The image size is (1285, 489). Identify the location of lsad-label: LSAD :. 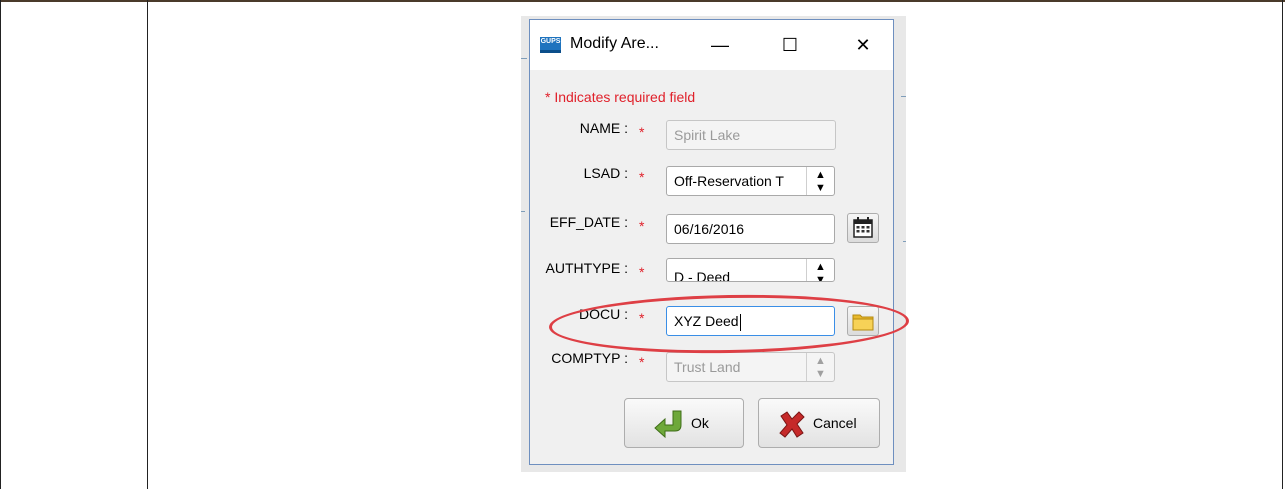
(605, 173).